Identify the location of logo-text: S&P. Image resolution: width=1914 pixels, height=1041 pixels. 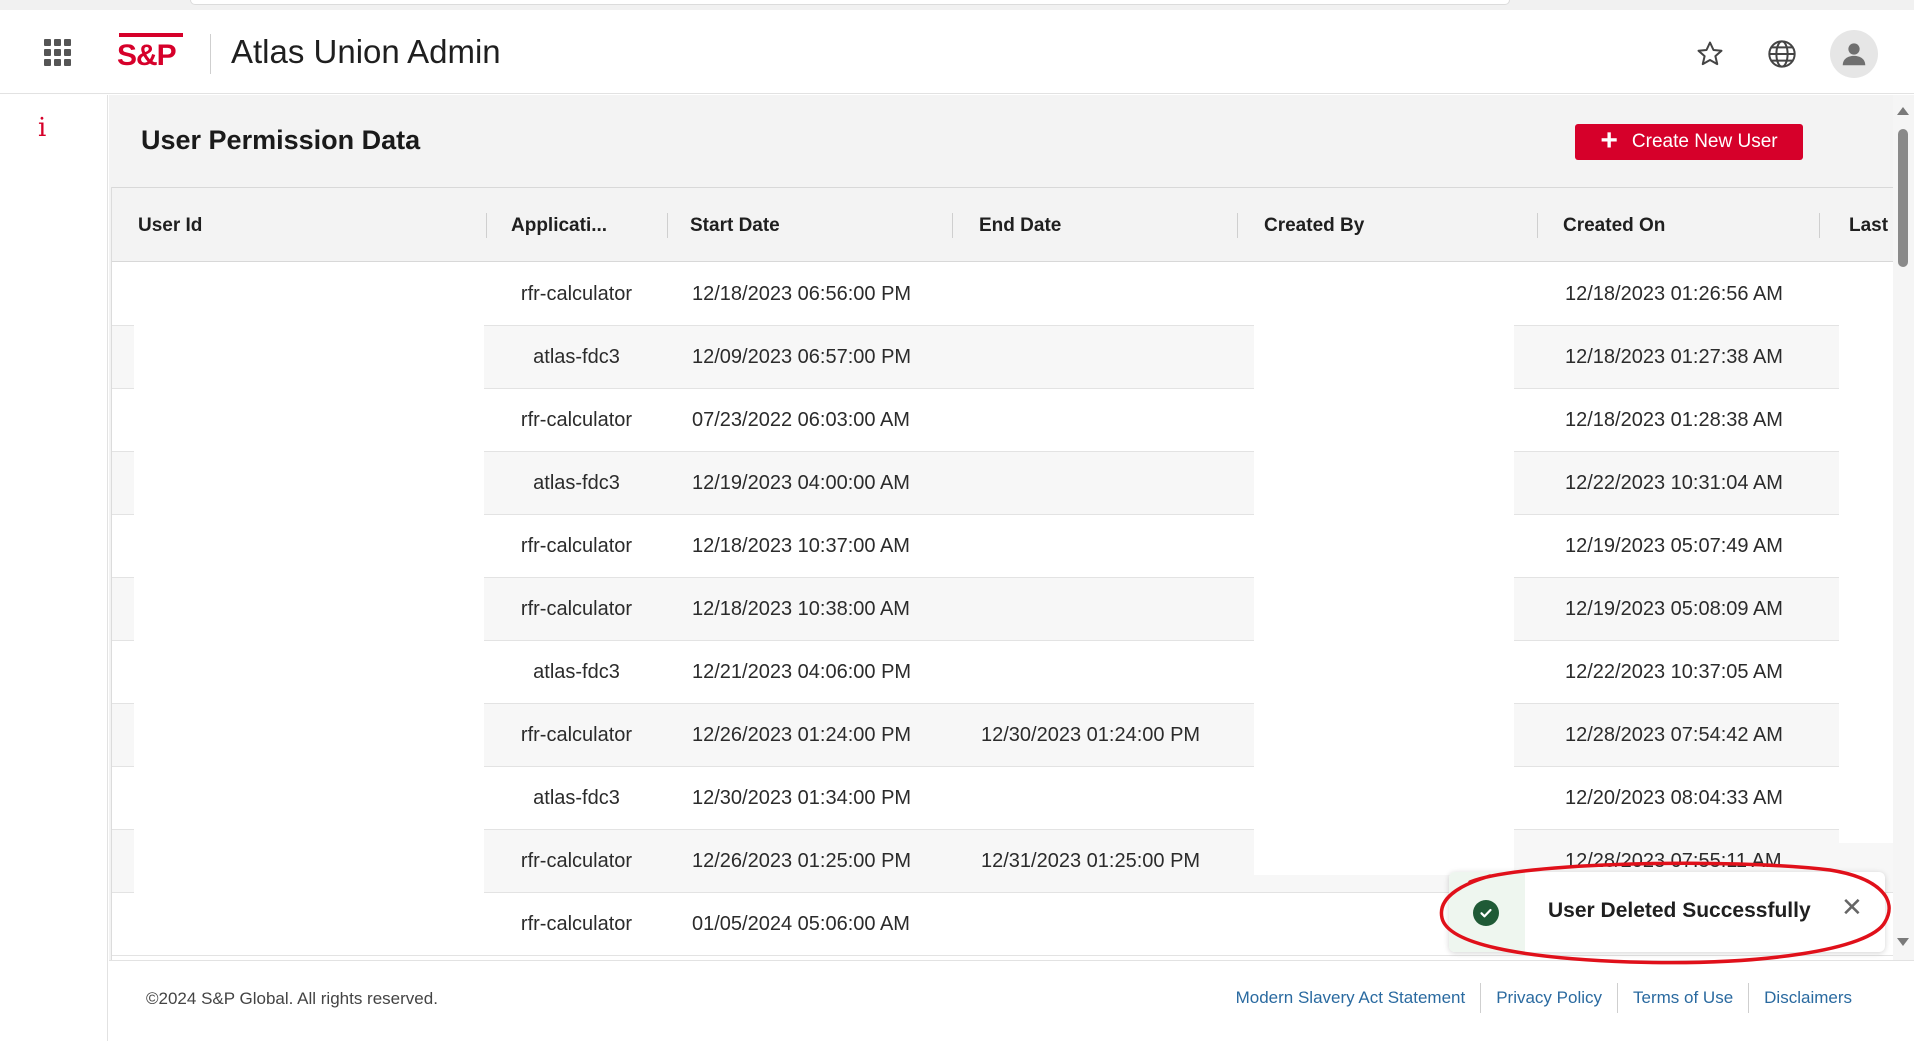
(147, 55).